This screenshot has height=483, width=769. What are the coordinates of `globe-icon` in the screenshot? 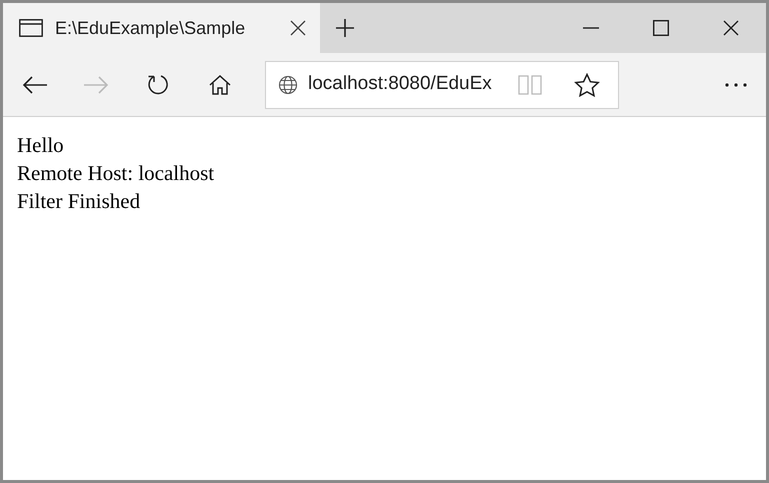 It's located at (288, 84).